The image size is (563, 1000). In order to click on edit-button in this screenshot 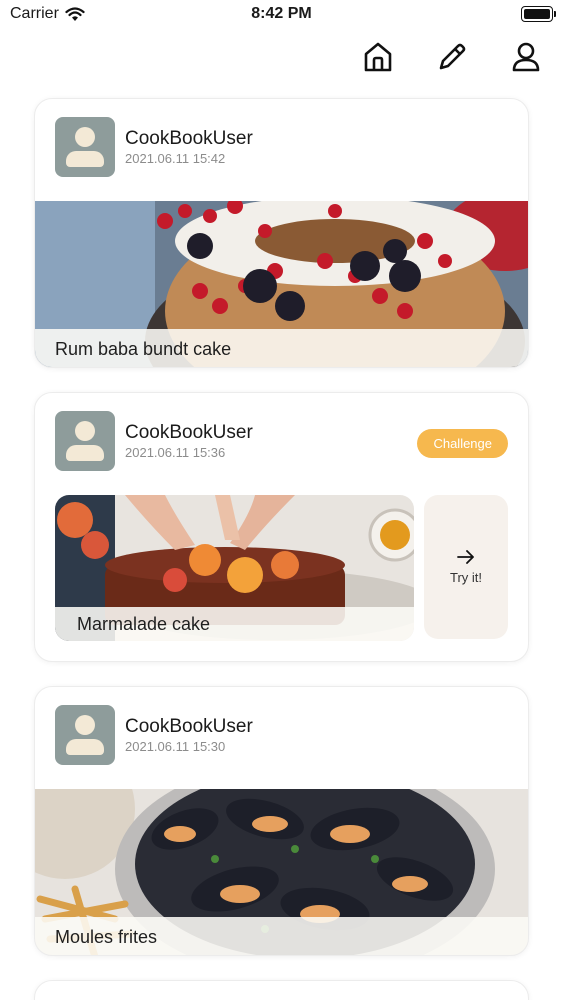, I will do `click(452, 57)`.